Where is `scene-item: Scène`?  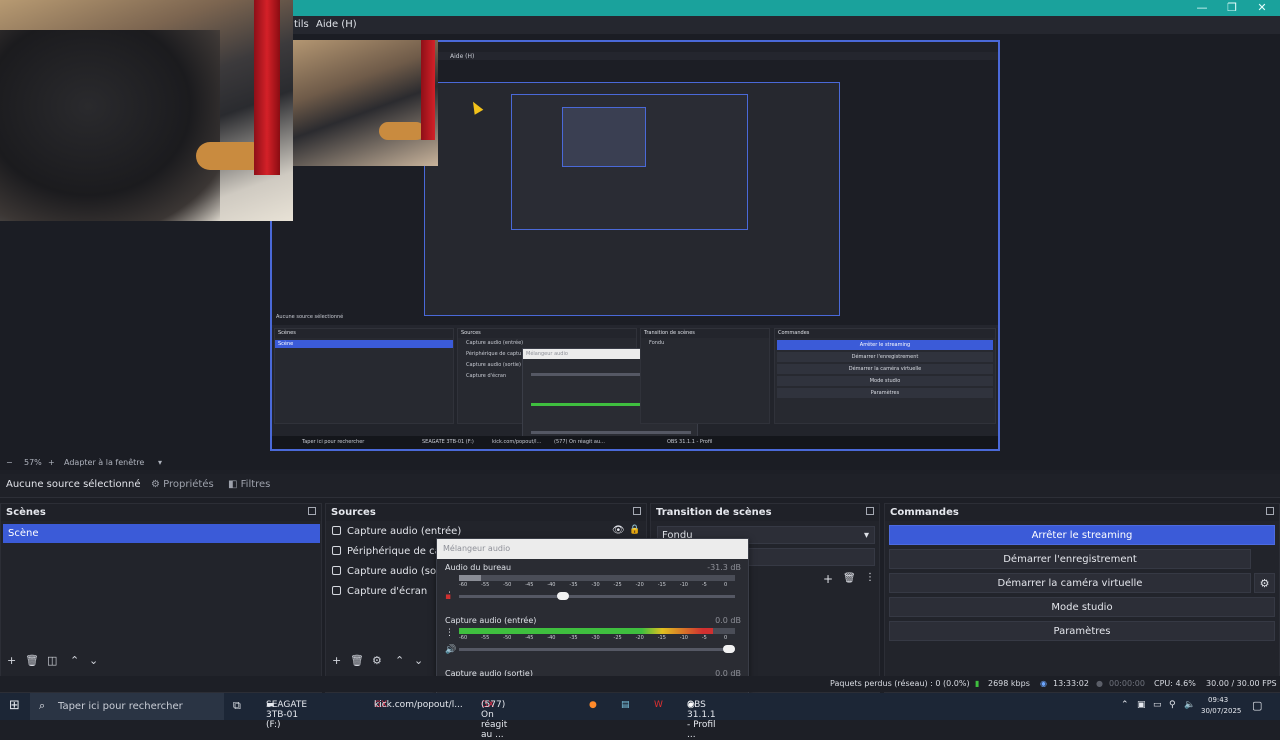 scene-item: Scène is located at coordinates (161, 533).